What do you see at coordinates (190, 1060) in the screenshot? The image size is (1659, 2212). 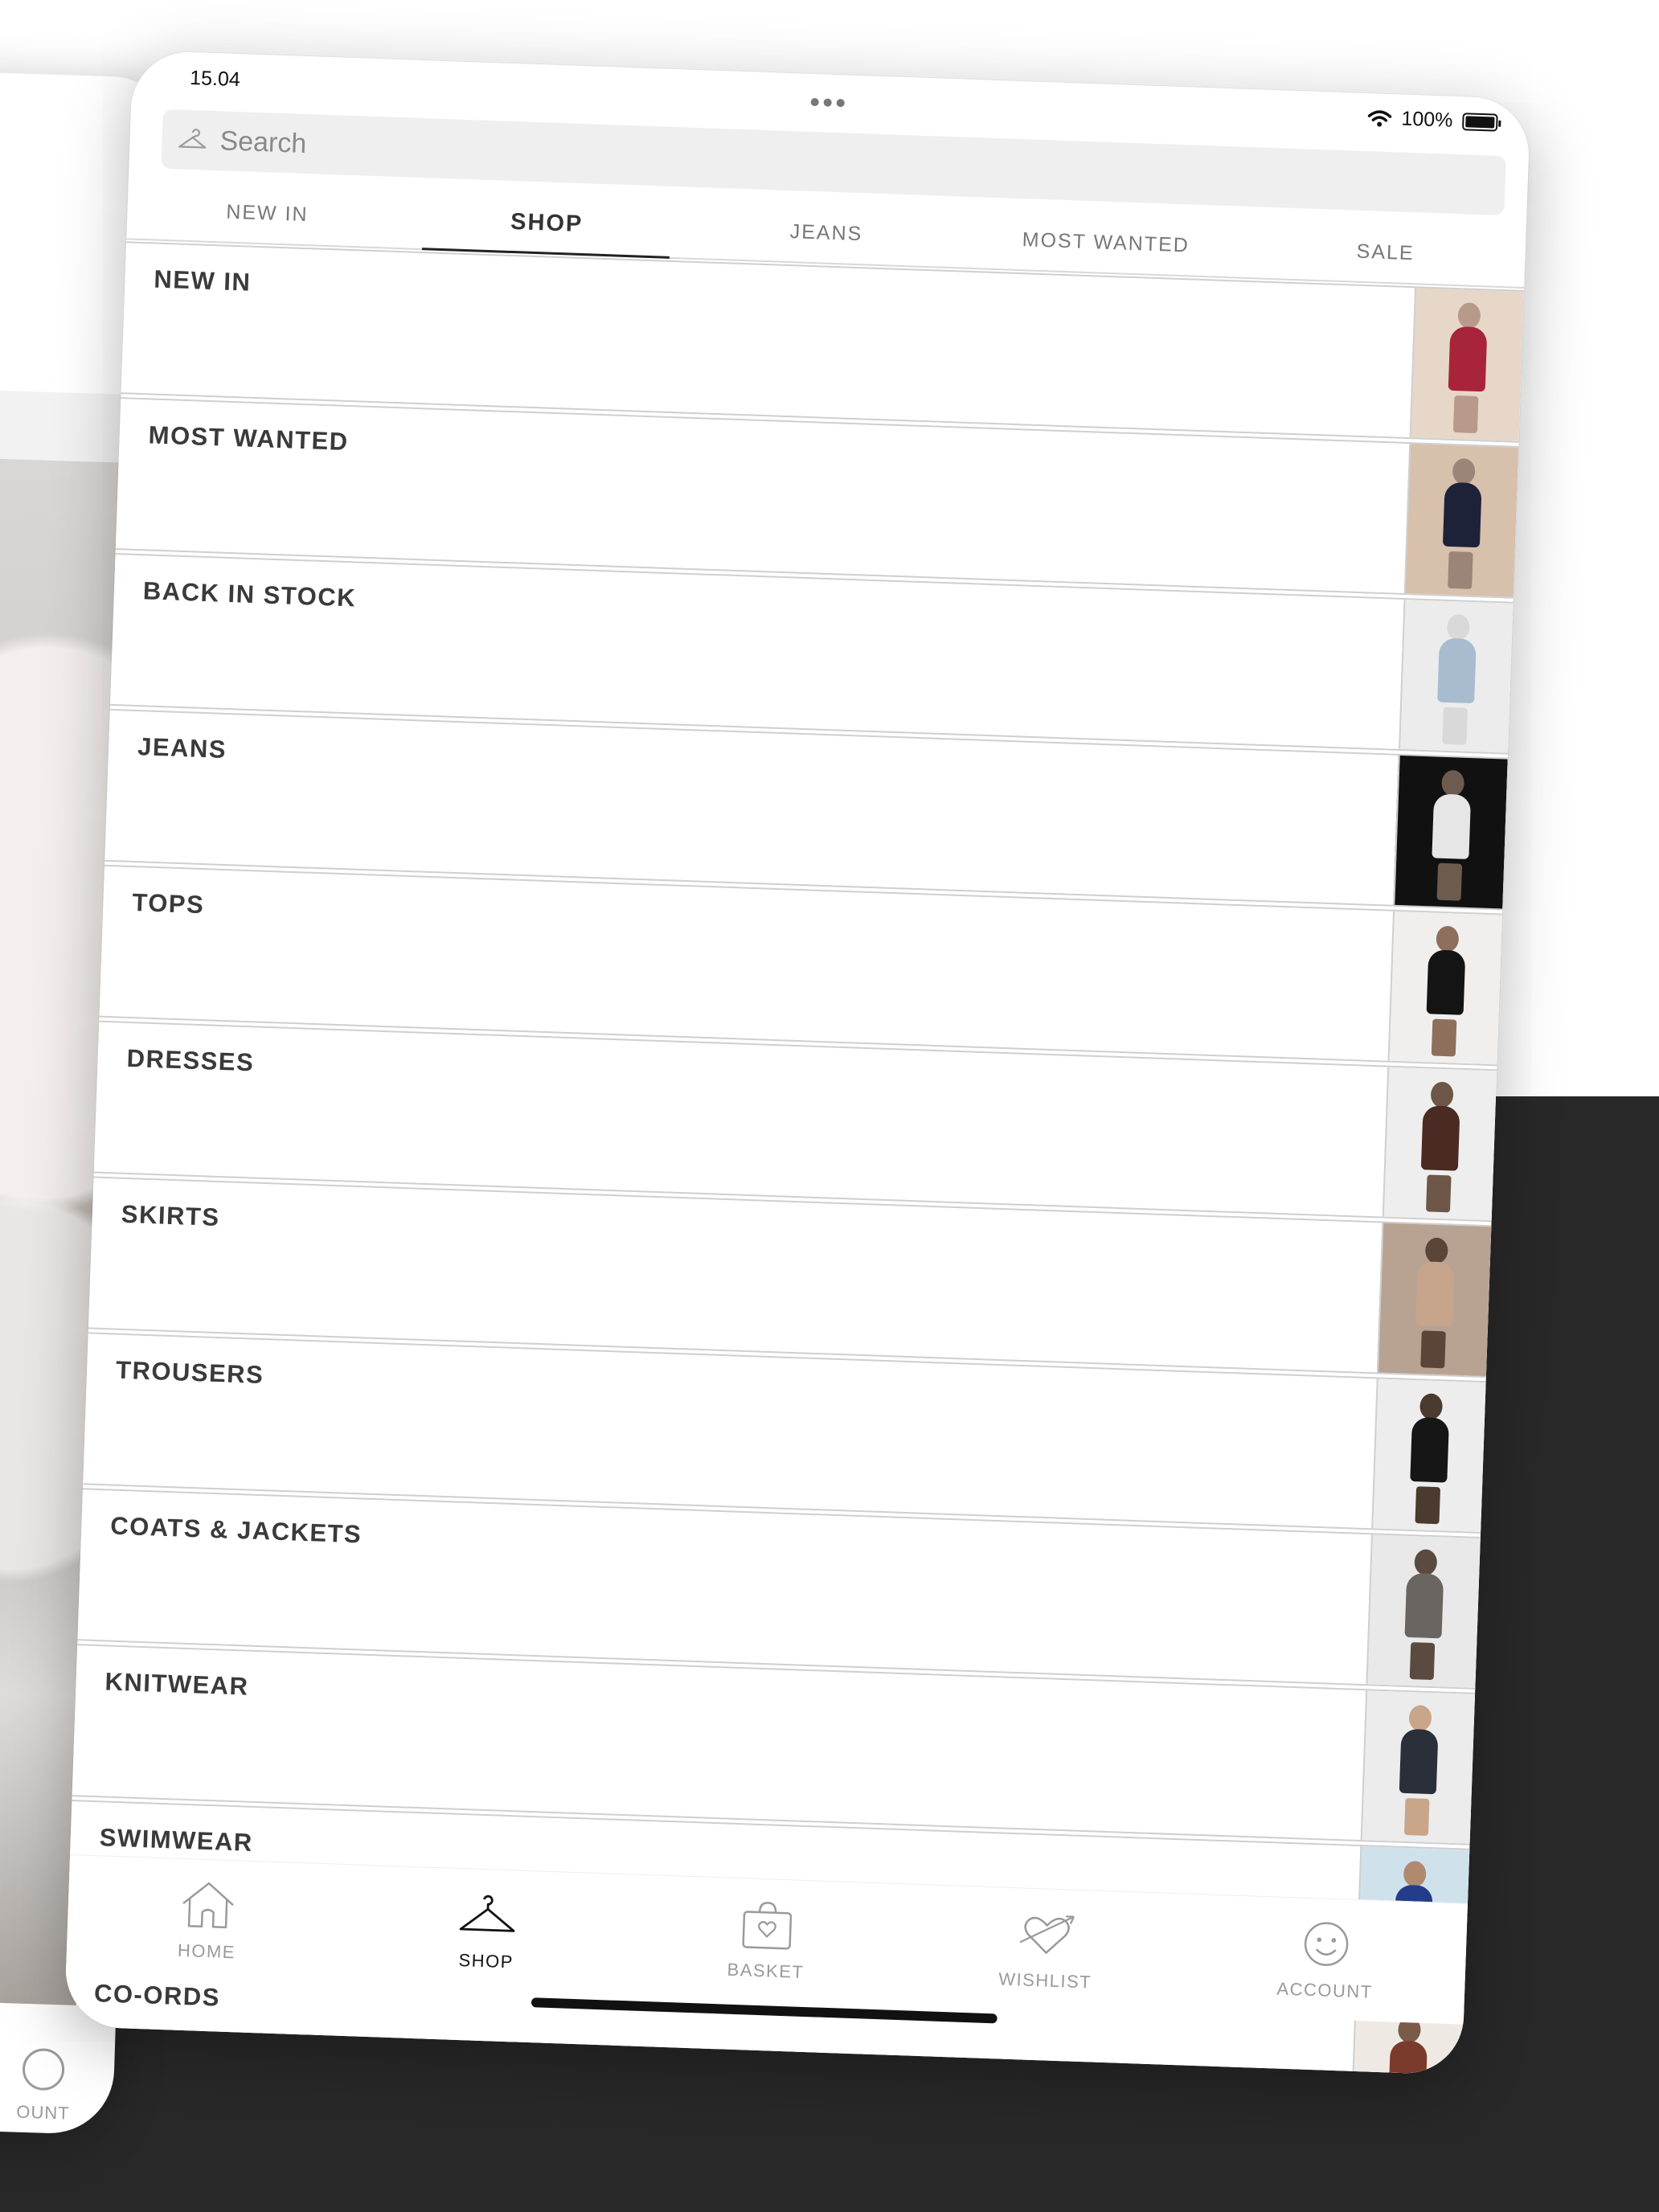 I see `category-label: DRESSES` at bounding box center [190, 1060].